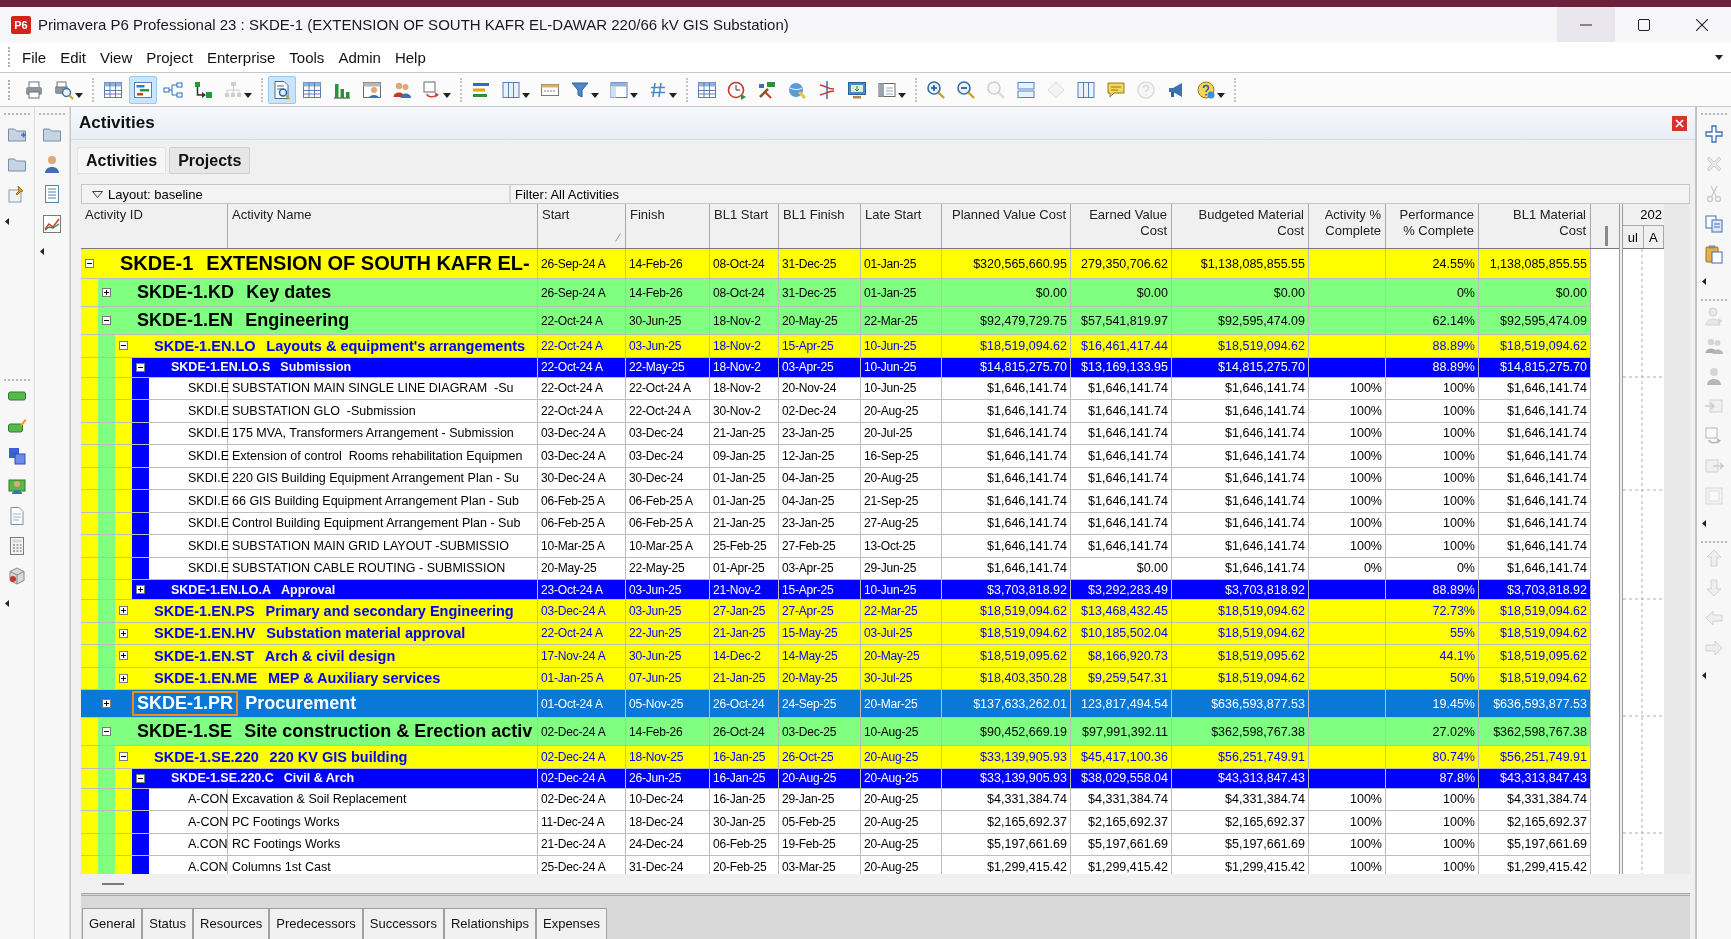 This screenshot has width=1731, height=939. Describe the element at coordinates (297, 320) in the screenshot. I see `wbs-name: Engineering` at that location.